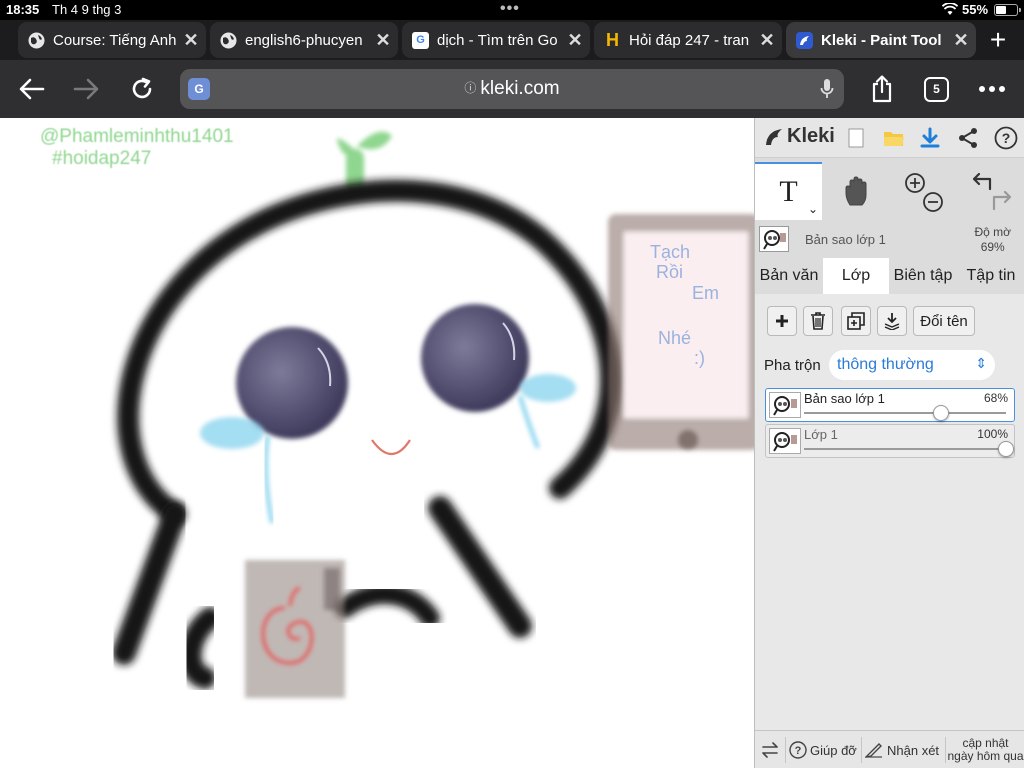  What do you see at coordinates (889, 191) in the screenshot?
I see `tool-row: T ⌄` at bounding box center [889, 191].